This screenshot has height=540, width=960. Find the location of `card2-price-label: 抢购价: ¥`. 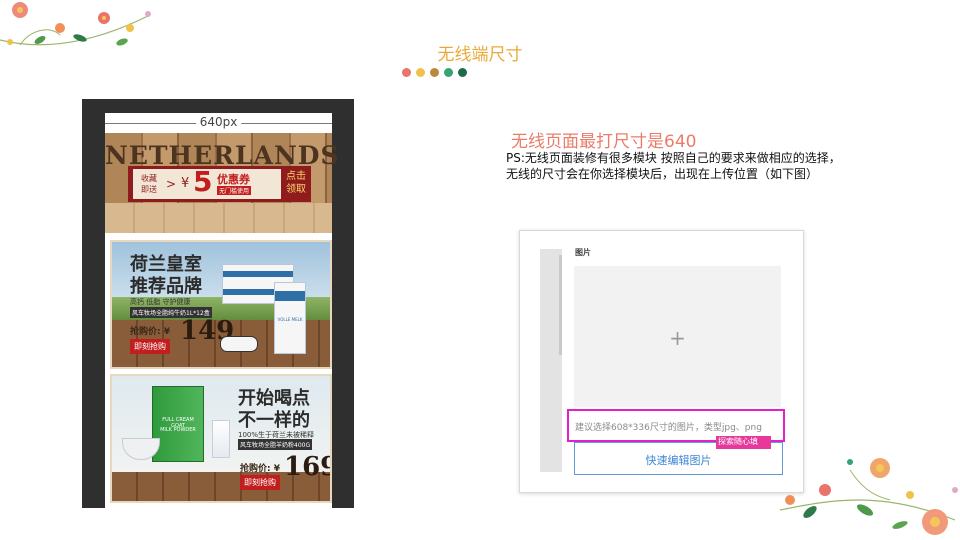

card2-price-label: 抢购价: ¥ is located at coordinates (260, 469).